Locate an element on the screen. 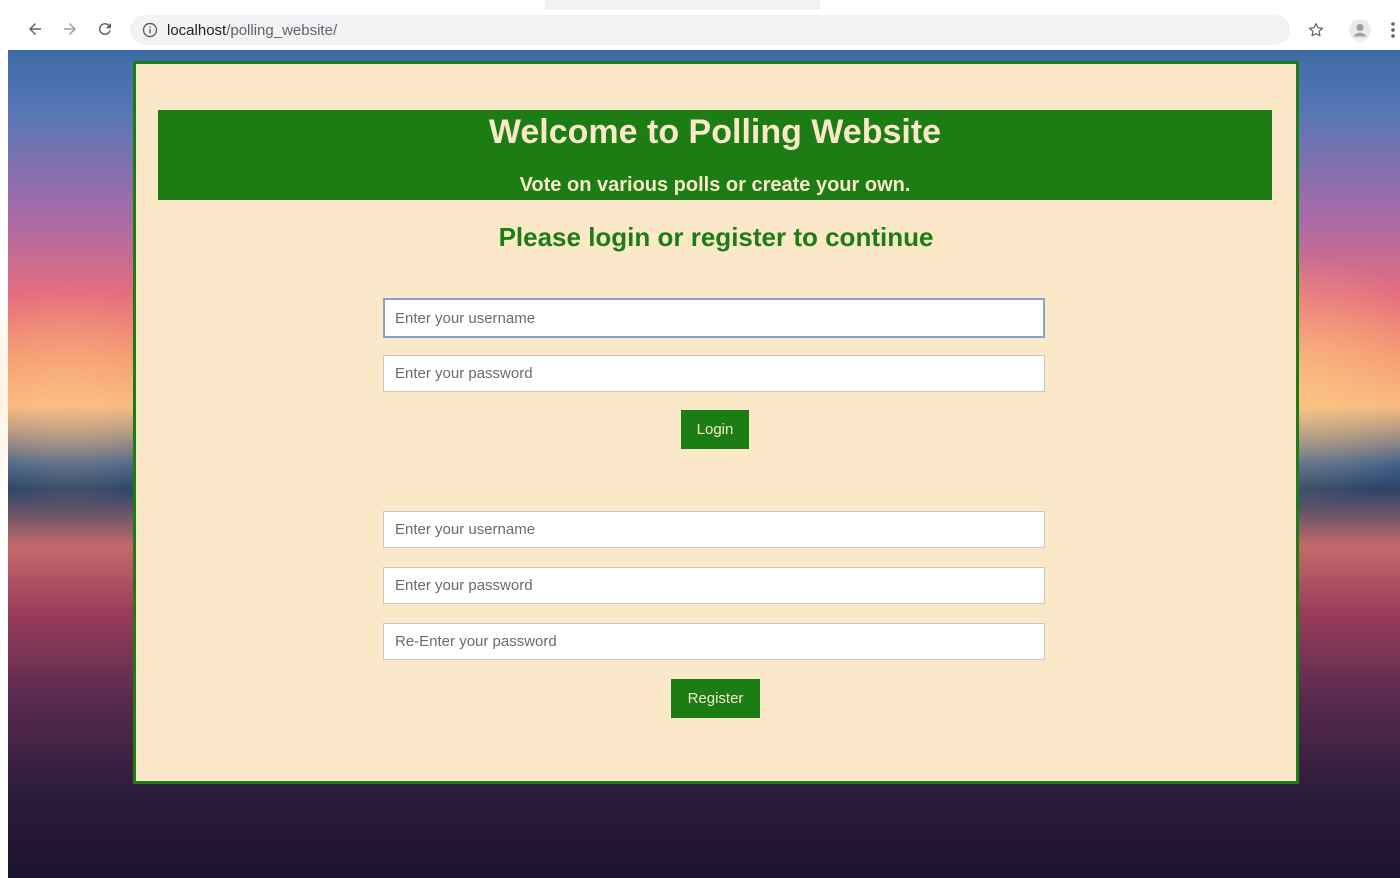 Image resolution: width=1400 pixels, height=878 pixels. register-confirm-password-input is located at coordinates (714, 641).